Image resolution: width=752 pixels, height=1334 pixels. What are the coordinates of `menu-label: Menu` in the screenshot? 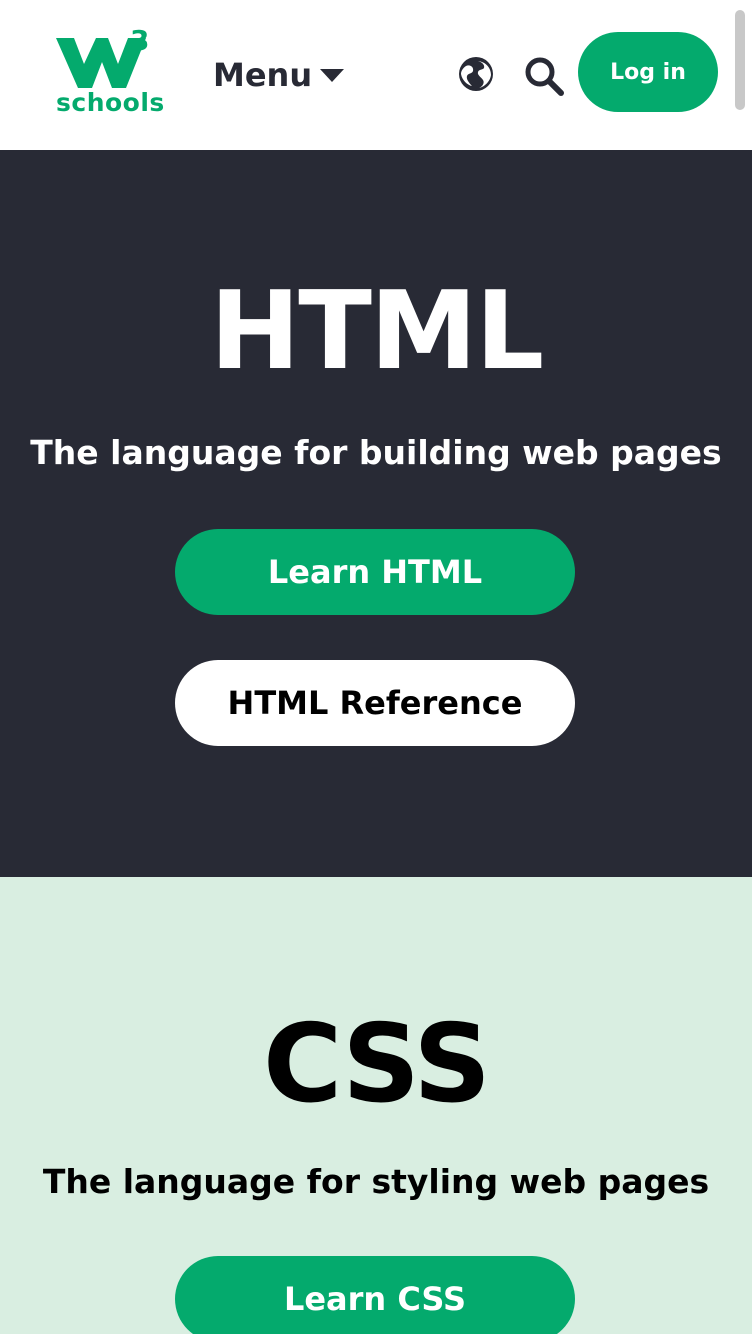 It's located at (263, 75).